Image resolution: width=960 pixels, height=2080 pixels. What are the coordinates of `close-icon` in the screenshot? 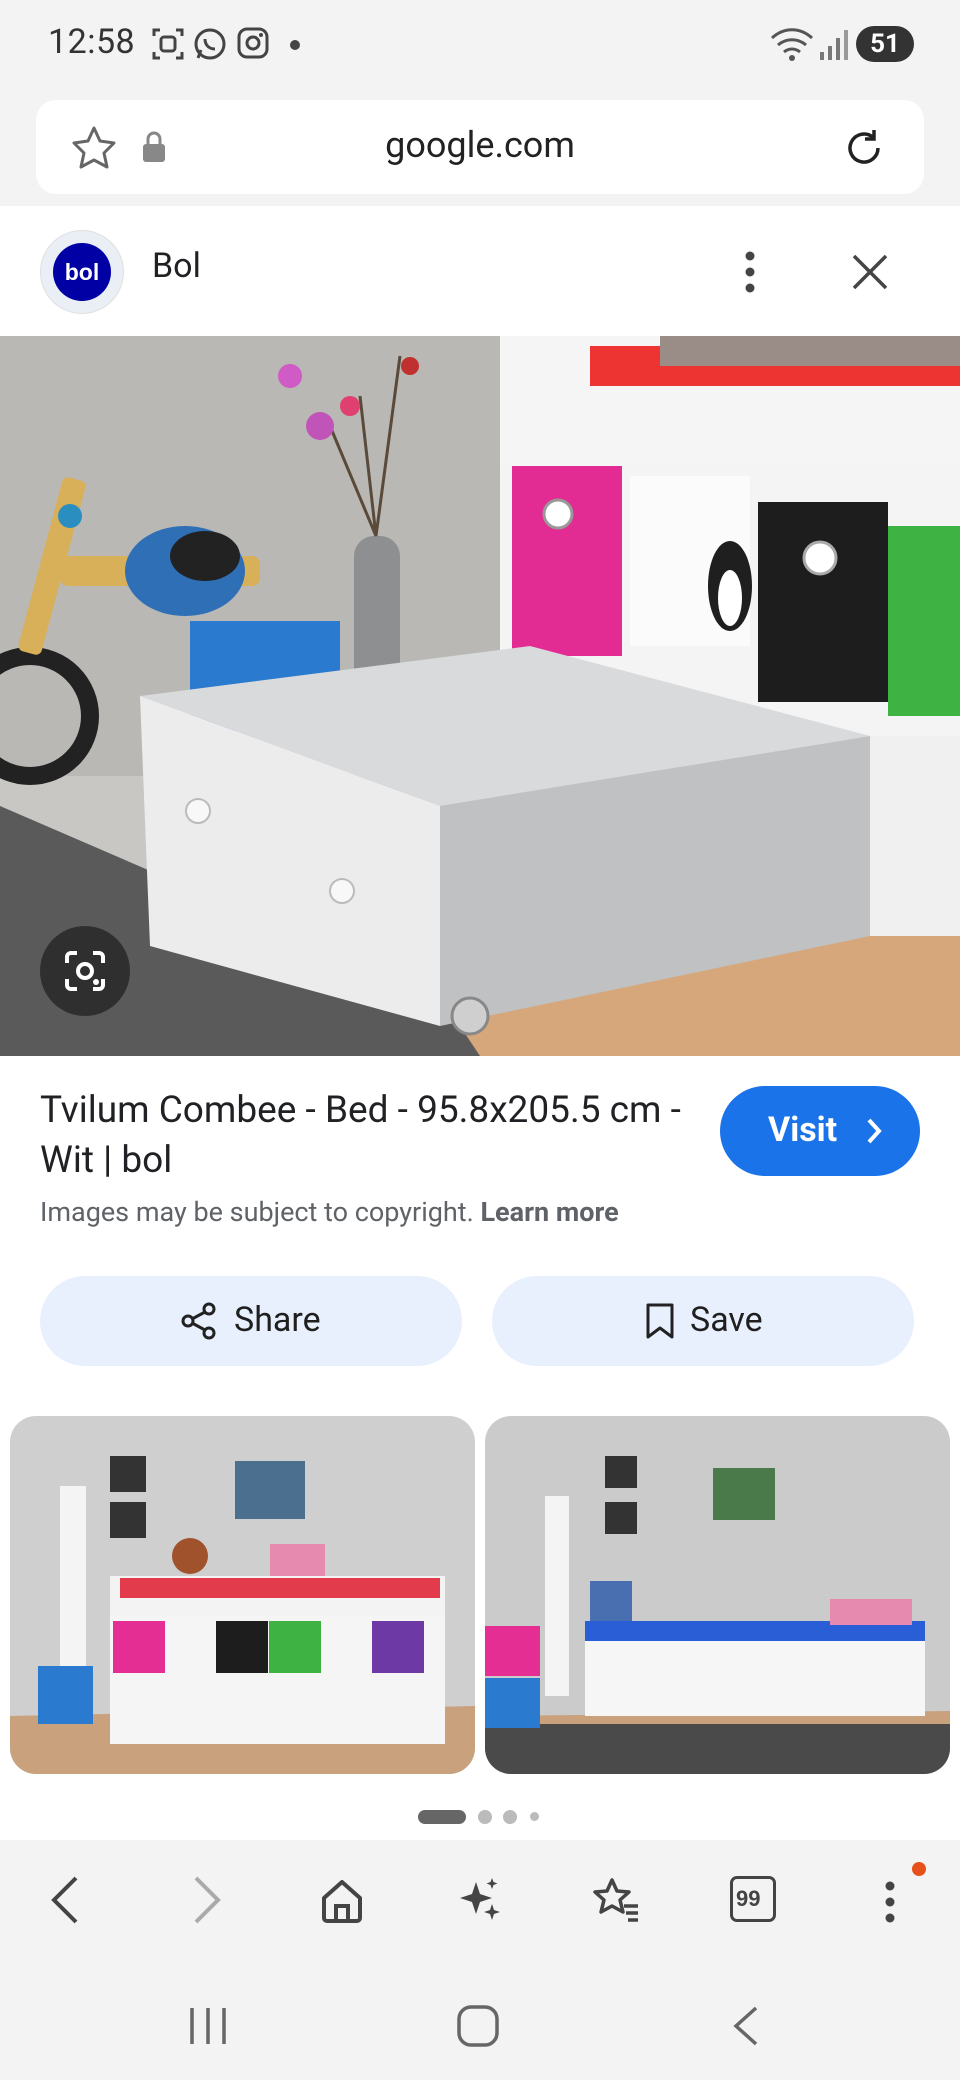 It's located at (870, 272).